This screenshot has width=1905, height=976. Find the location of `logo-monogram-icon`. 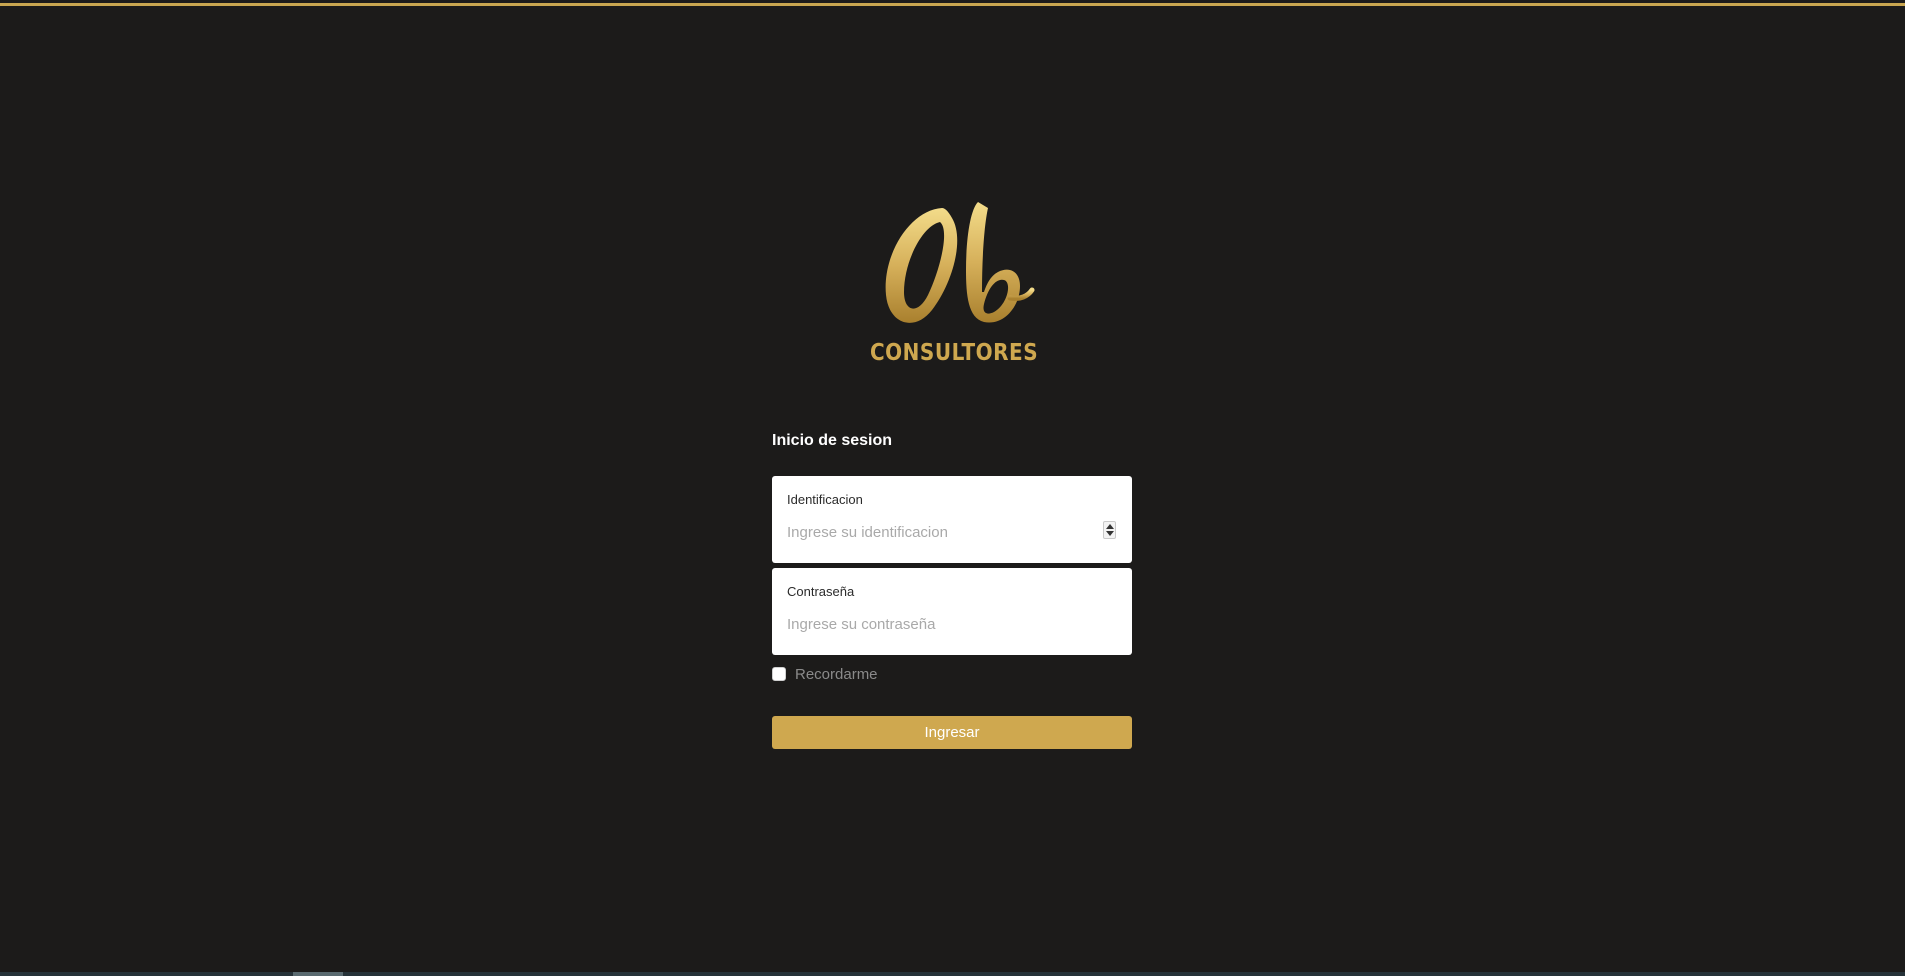

logo-monogram-icon is located at coordinates (960, 262).